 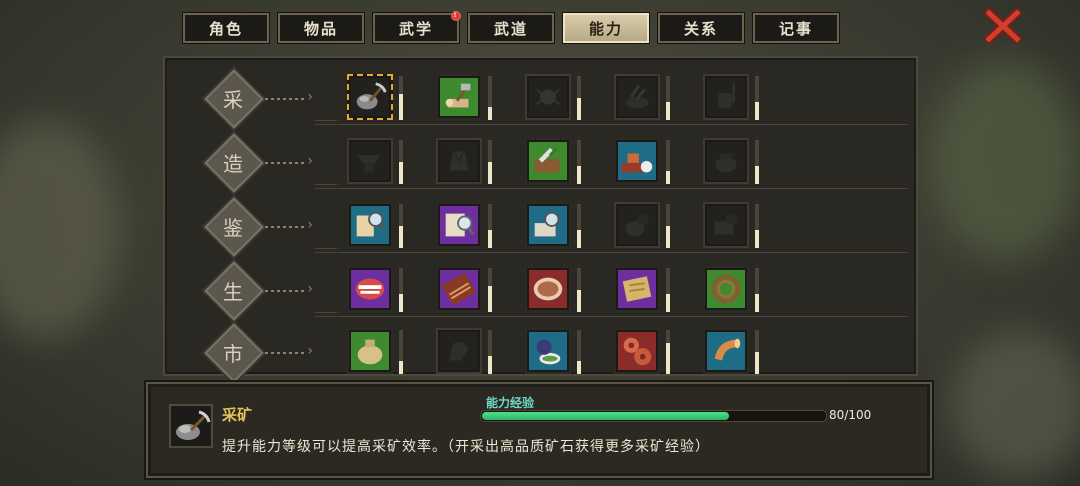 I want to click on category-badge: 市, so click(x=234, y=353).